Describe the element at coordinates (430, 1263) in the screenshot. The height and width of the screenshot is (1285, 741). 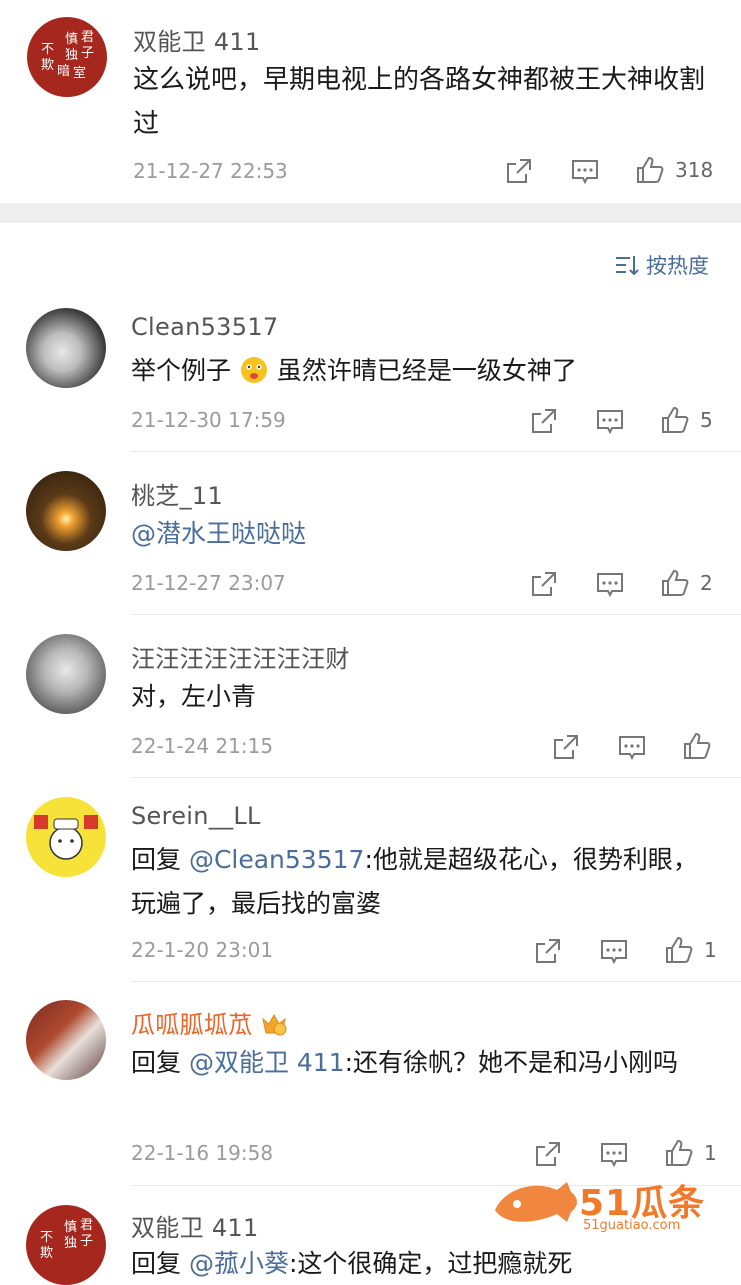
I see `reply-text: :这个很确定，过把瘾就死` at that location.